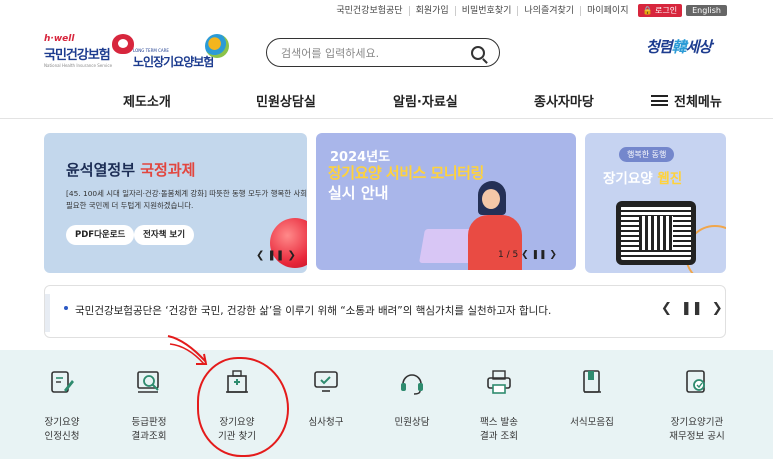  Describe the element at coordinates (647, 154) in the screenshot. I see `banner3-badge: 행복한 동행` at that location.